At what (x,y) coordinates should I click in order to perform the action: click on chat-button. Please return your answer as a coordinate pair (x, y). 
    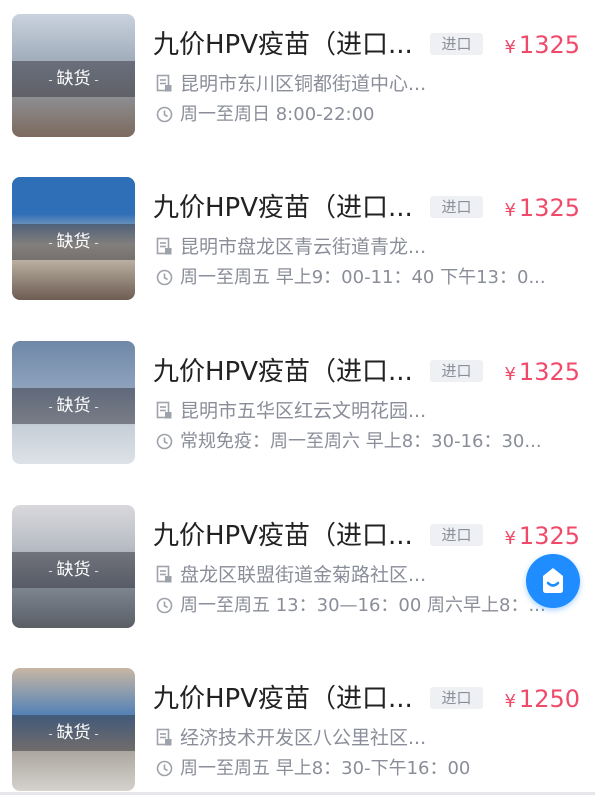
    Looking at the image, I should click on (553, 581).